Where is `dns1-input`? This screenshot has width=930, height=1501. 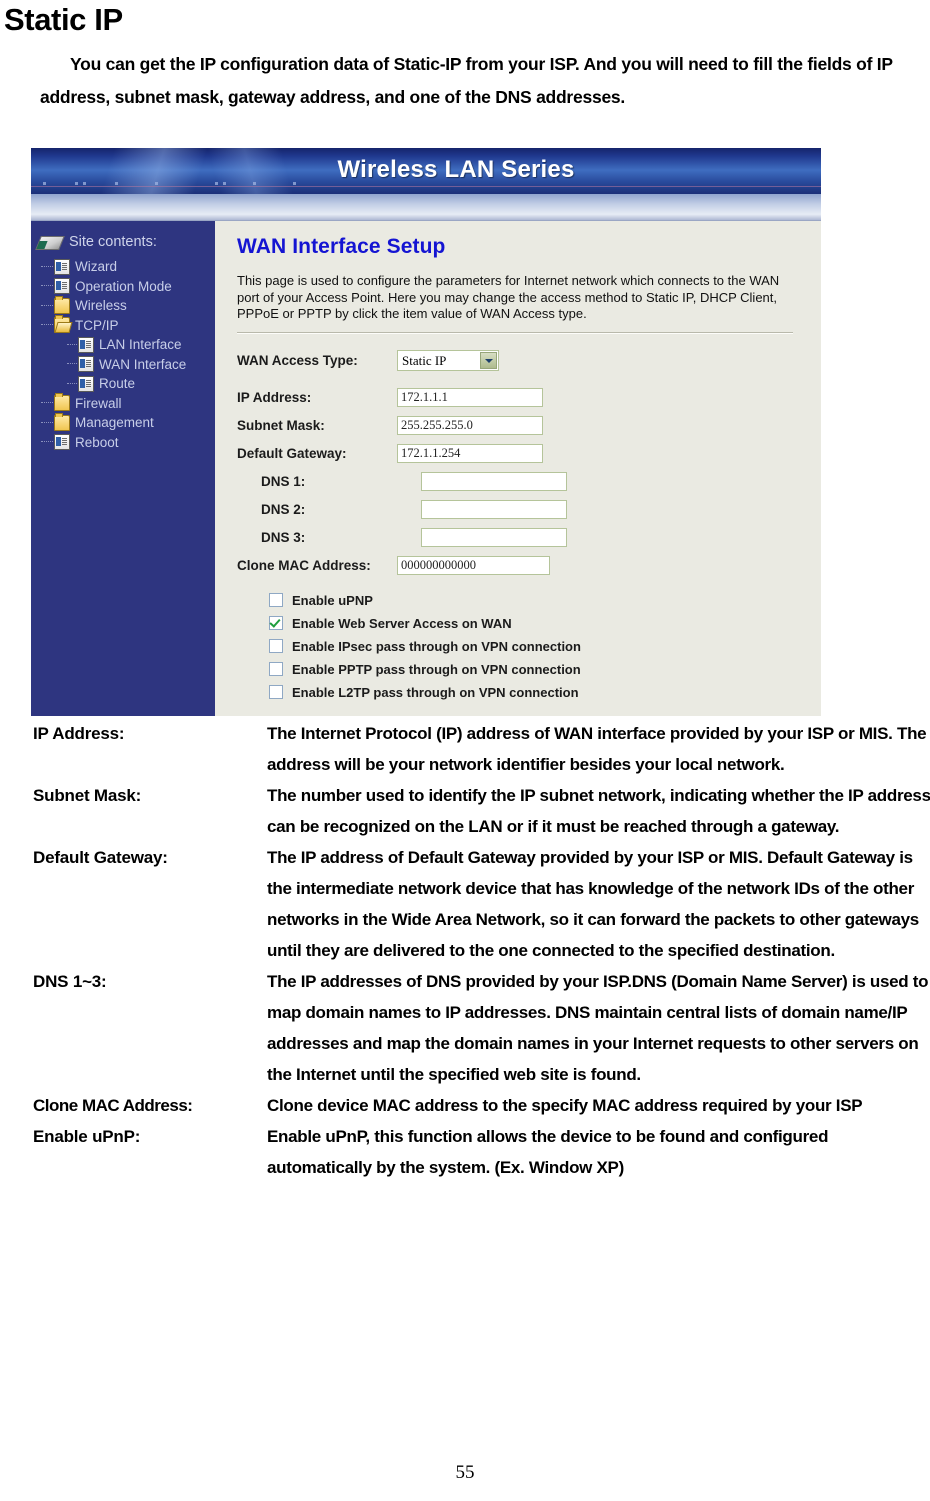
dns1-input is located at coordinates (494, 481).